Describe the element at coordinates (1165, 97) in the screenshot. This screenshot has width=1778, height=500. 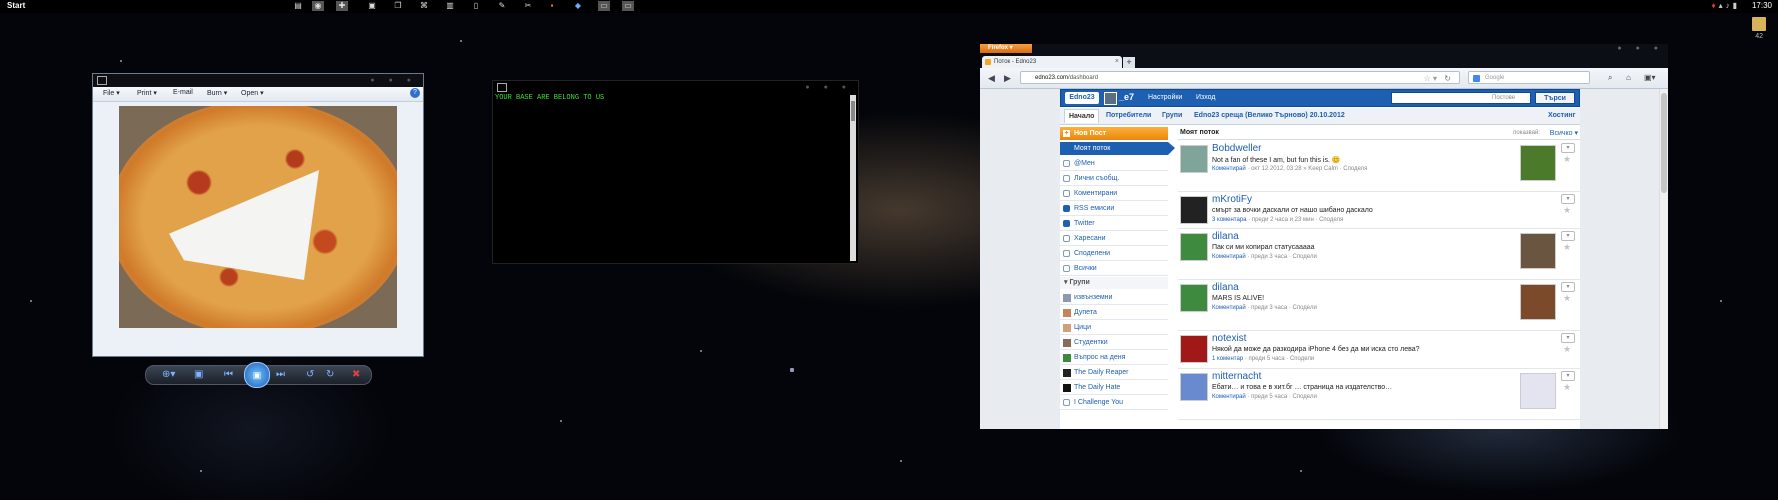
I see `settings-link: Настройки` at that location.